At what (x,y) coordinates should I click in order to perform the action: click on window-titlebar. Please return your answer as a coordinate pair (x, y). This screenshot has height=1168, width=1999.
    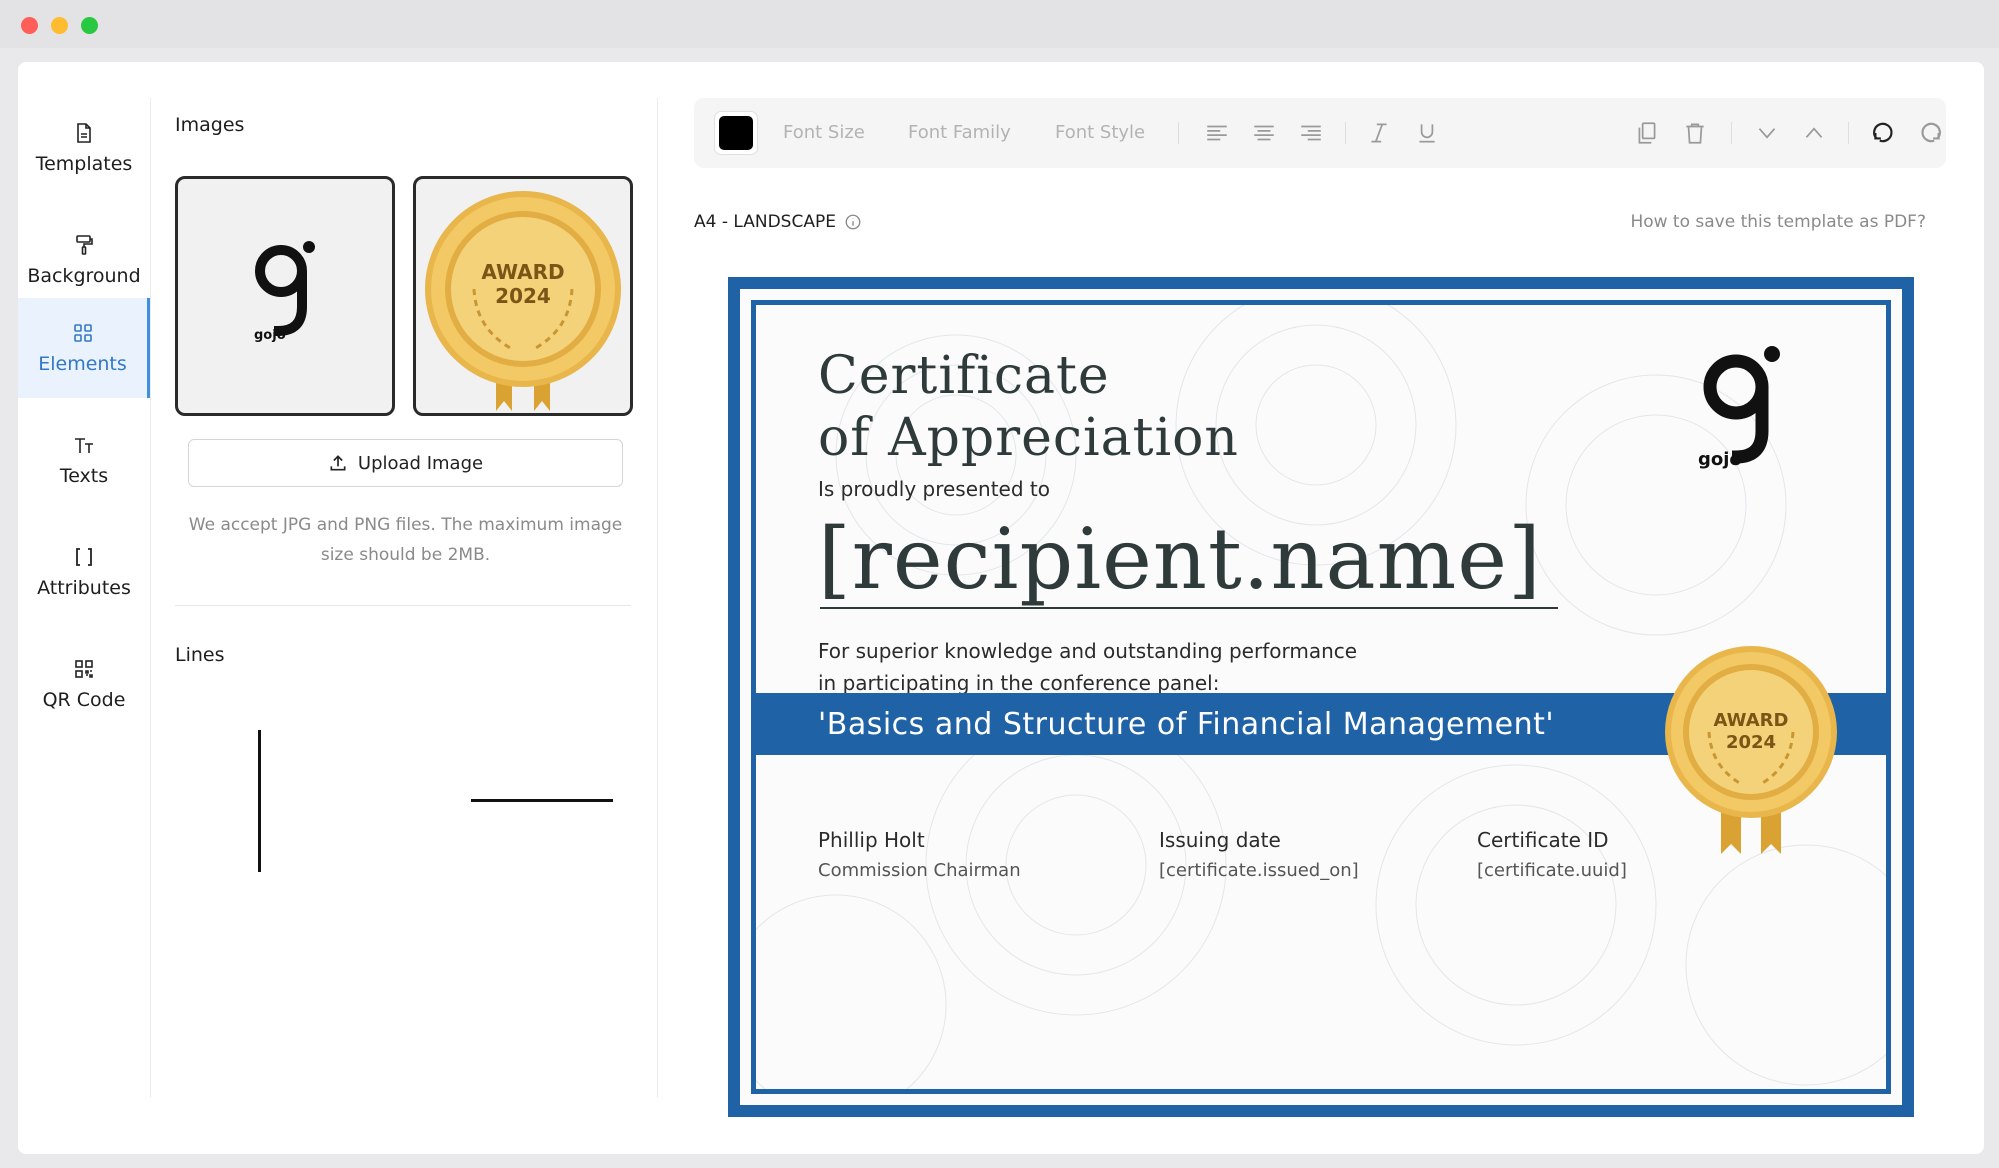
    Looking at the image, I should click on (999, 24).